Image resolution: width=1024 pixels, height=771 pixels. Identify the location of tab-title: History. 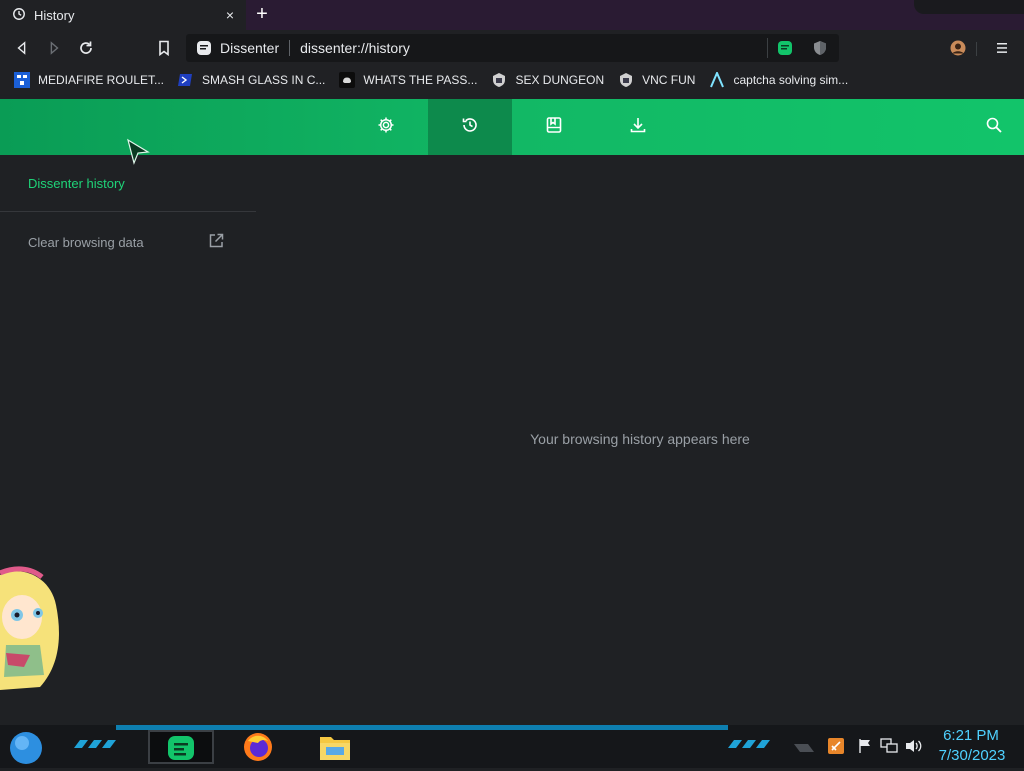
(54, 15).